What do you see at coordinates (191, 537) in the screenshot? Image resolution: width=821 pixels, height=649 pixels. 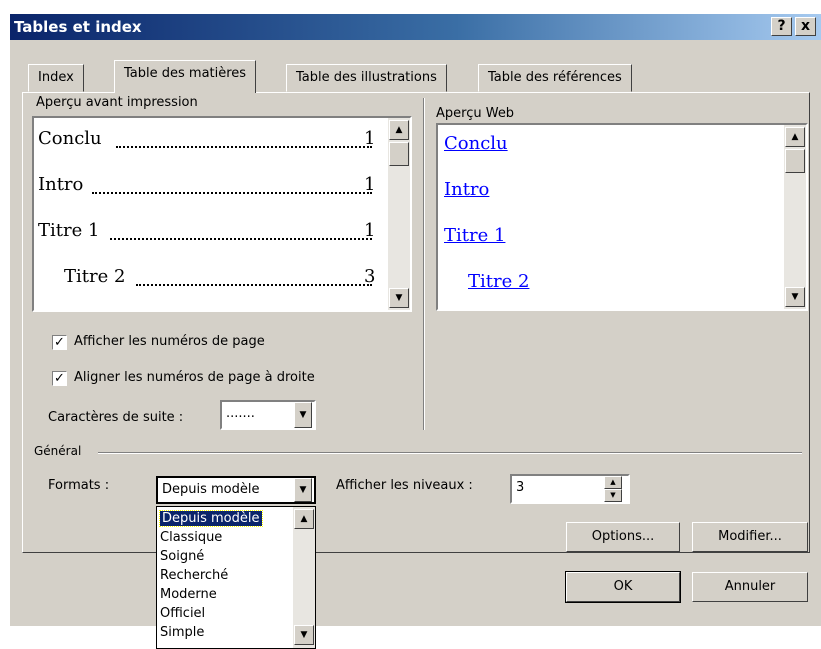 I see `list-item: Classique` at bounding box center [191, 537].